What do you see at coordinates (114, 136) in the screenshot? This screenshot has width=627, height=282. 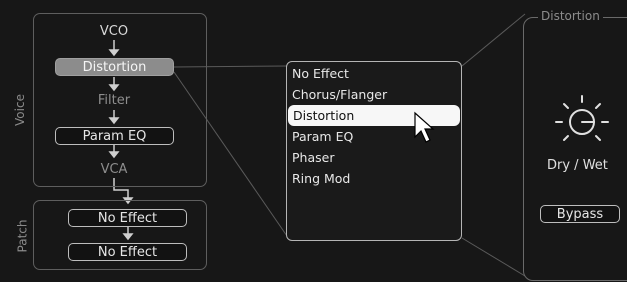 I see `param-eq-slot-button: Param EQ` at bounding box center [114, 136].